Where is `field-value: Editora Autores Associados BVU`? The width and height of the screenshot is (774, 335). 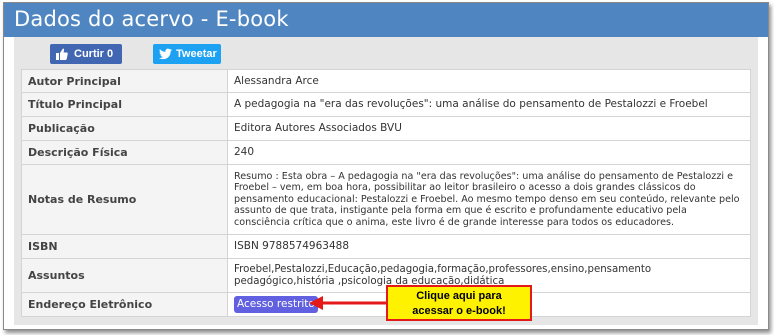
field-value: Editora Autores Associados BVU is located at coordinates (489, 128).